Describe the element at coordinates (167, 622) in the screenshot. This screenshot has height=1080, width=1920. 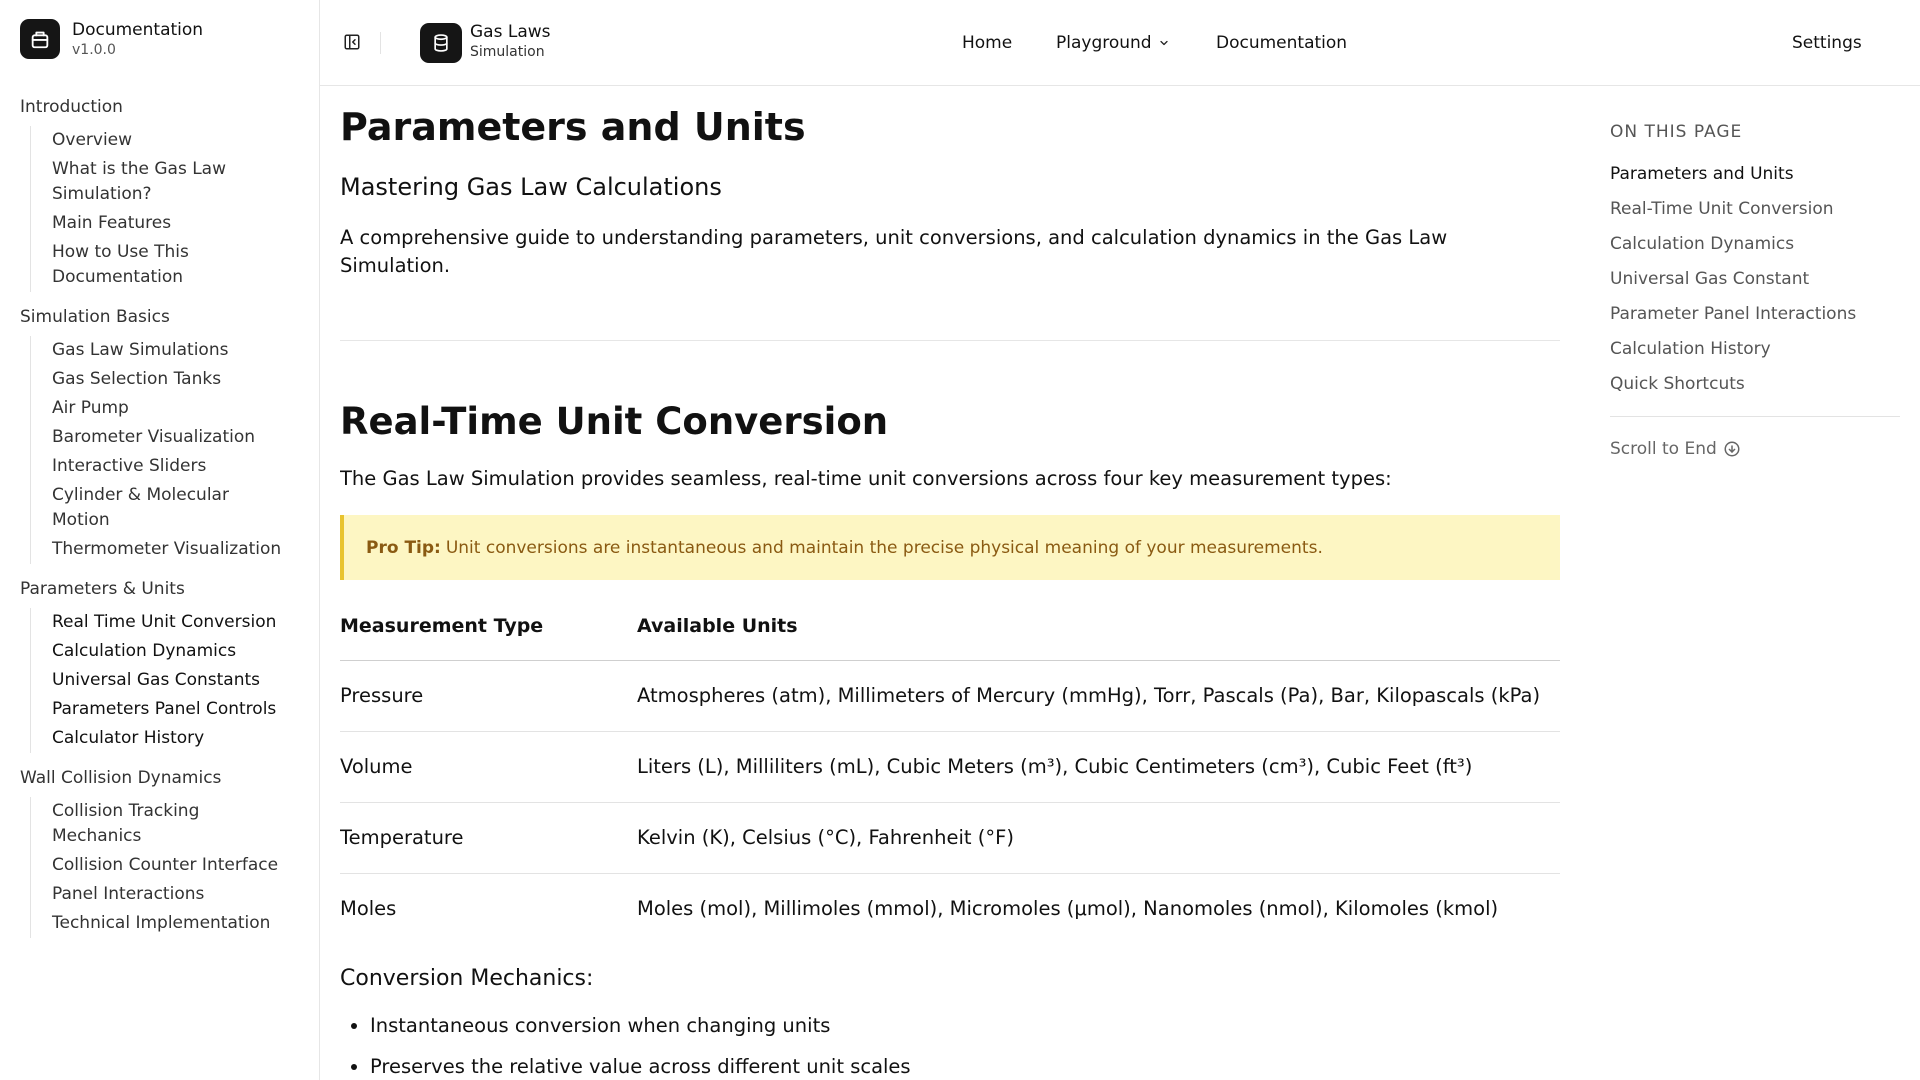
I see `sidebar-item-real-time-unit-conversion: Real Time Unit Conversion` at that location.